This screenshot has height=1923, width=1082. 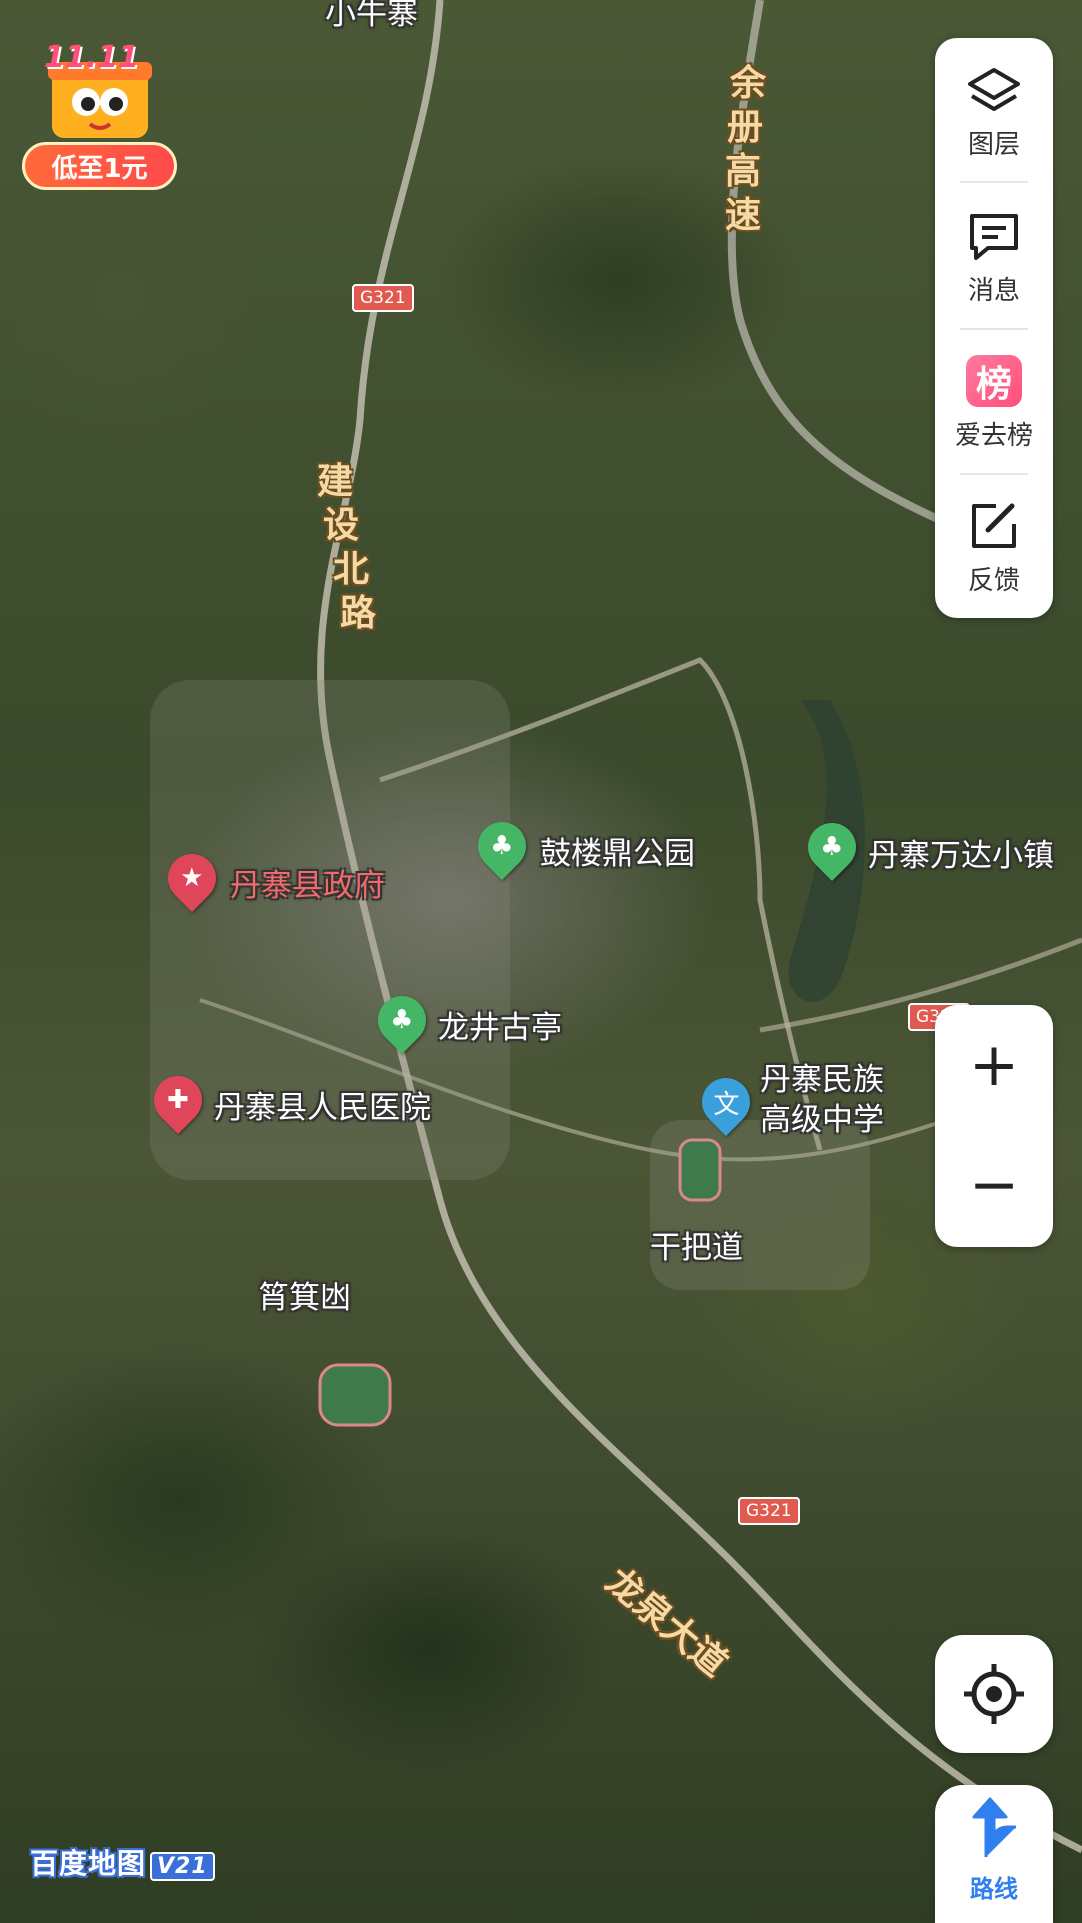 What do you see at coordinates (99, 166) in the screenshot?
I see `promo-badge: 低至1元` at bounding box center [99, 166].